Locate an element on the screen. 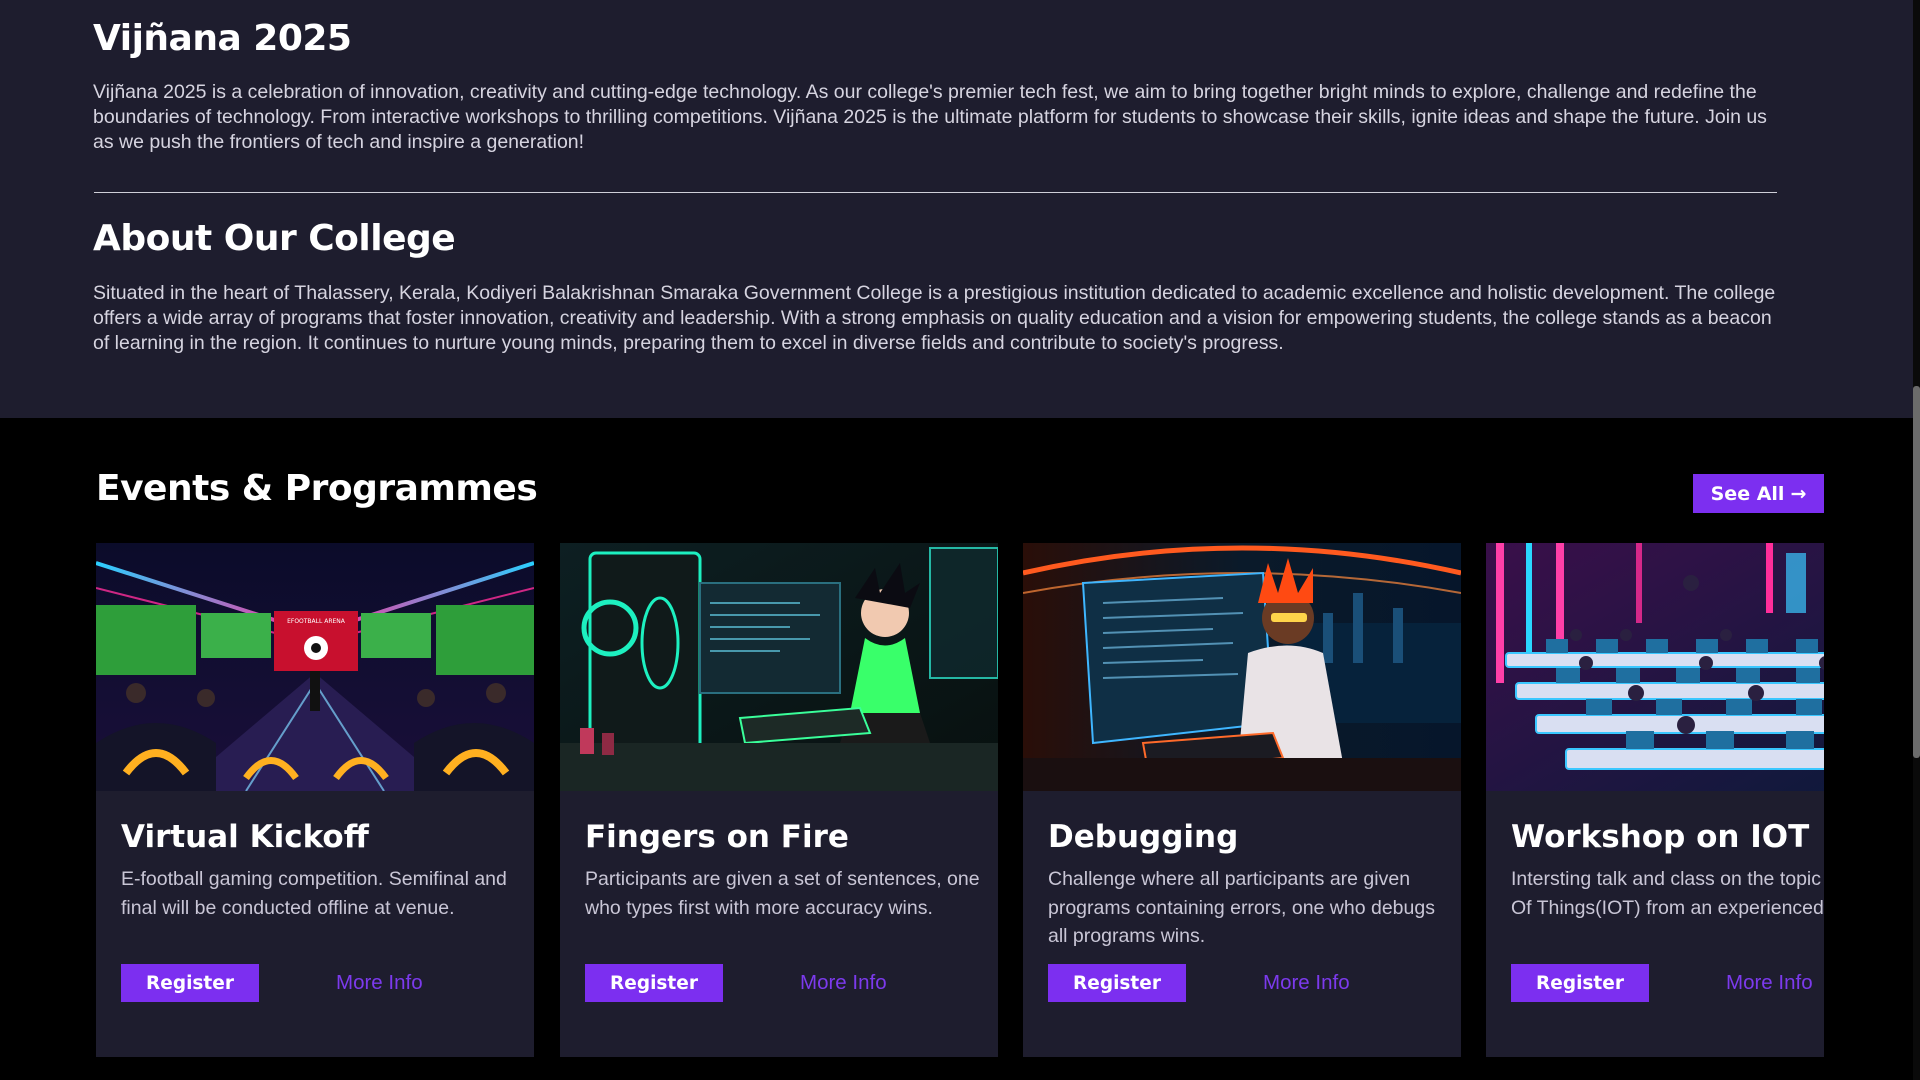 The height and width of the screenshot is (1080, 1920). arrow-right-icon: → is located at coordinates (1798, 493).